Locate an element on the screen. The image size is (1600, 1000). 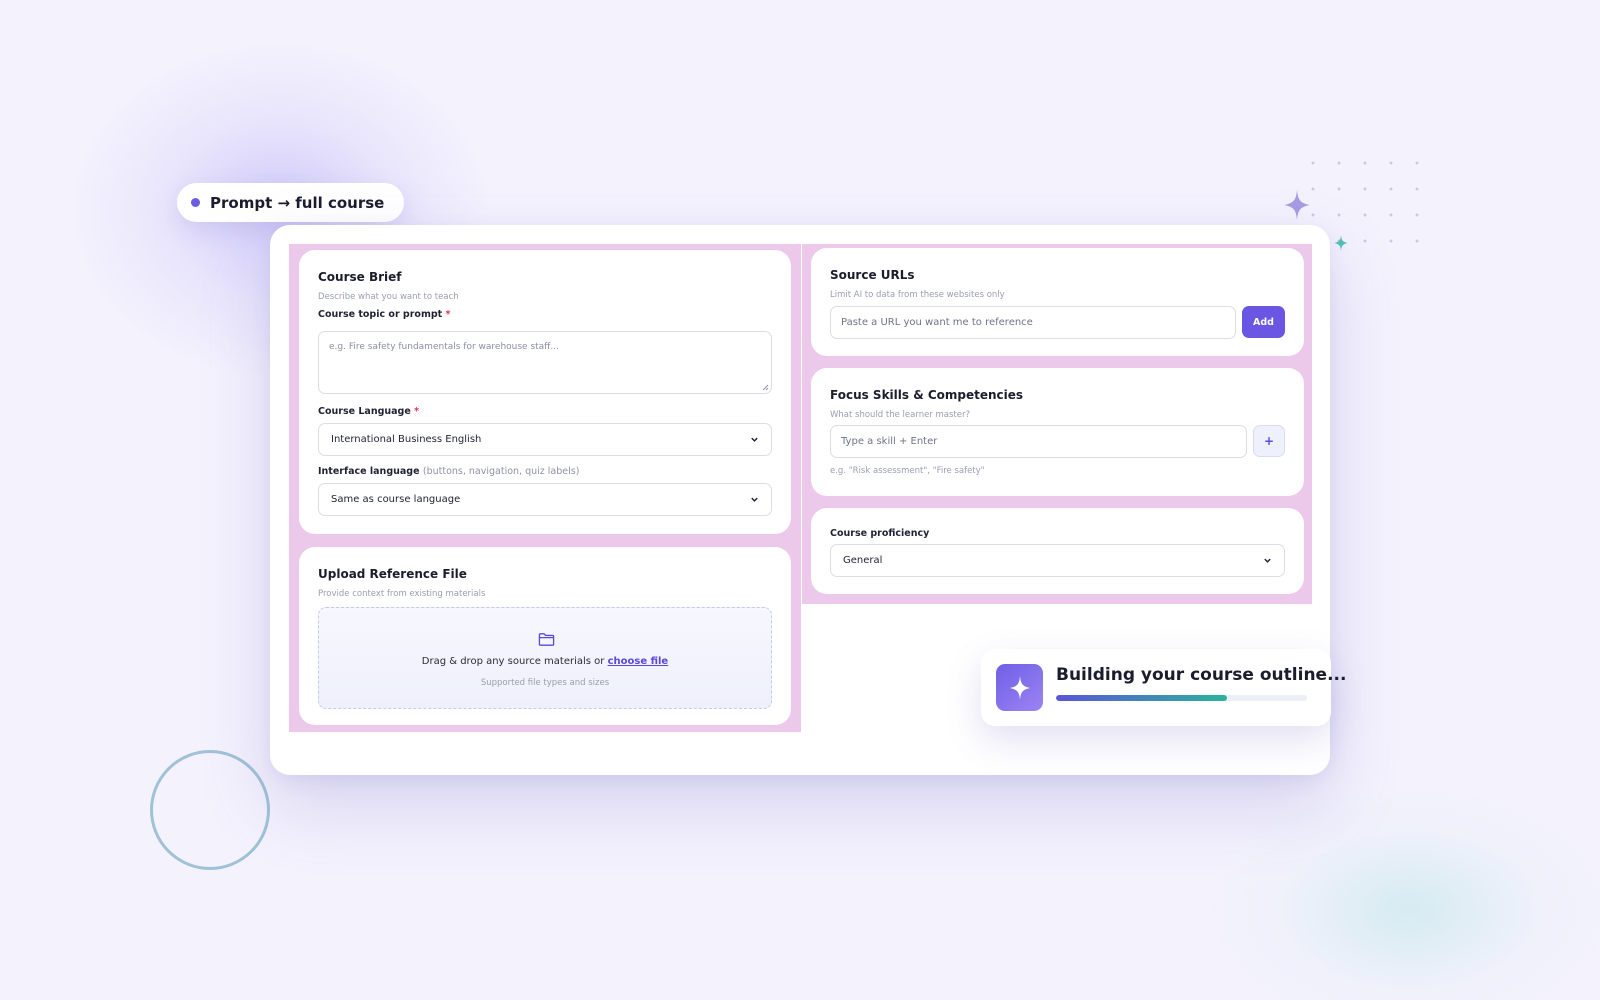
toast-icon-tile is located at coordinates (1019, 687).